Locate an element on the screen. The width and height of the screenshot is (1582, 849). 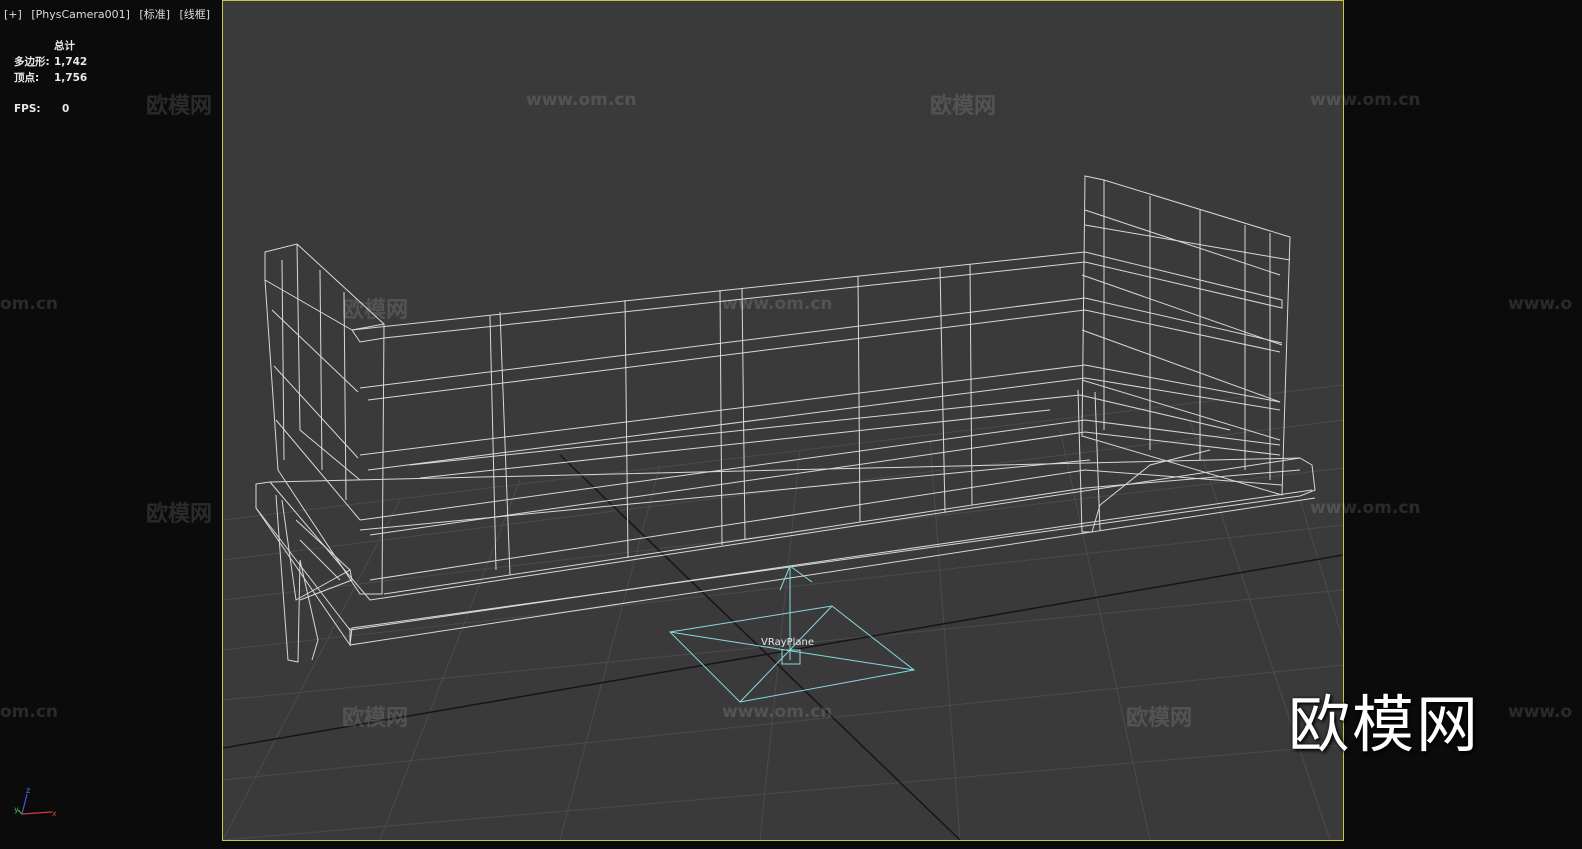
axis-x-label: x is located at coordinates (54, 813).